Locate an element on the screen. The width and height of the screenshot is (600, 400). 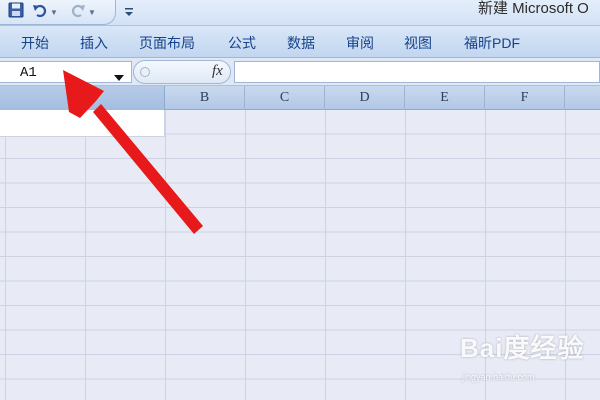
tab-page-layout: 页面布局 is located at coordinates (167, 43).